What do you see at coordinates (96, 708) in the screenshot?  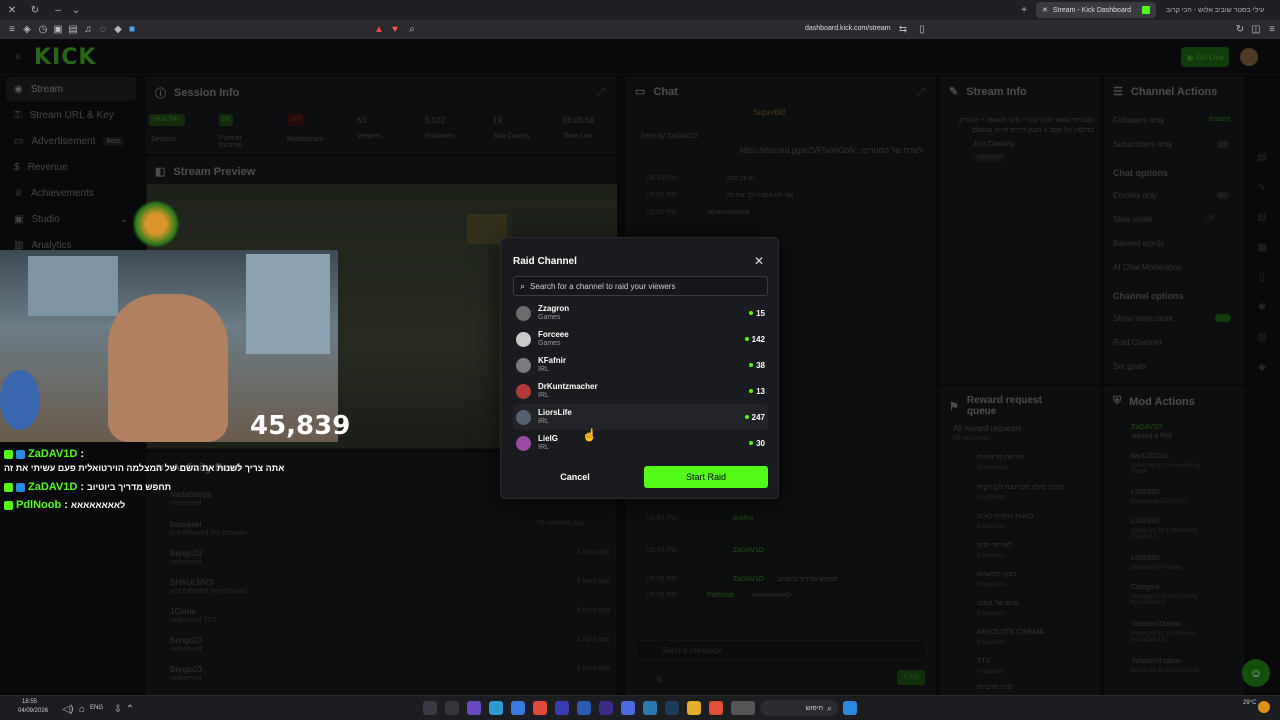 I see `language-indicator: ENG` at bounding box center [96, 708].